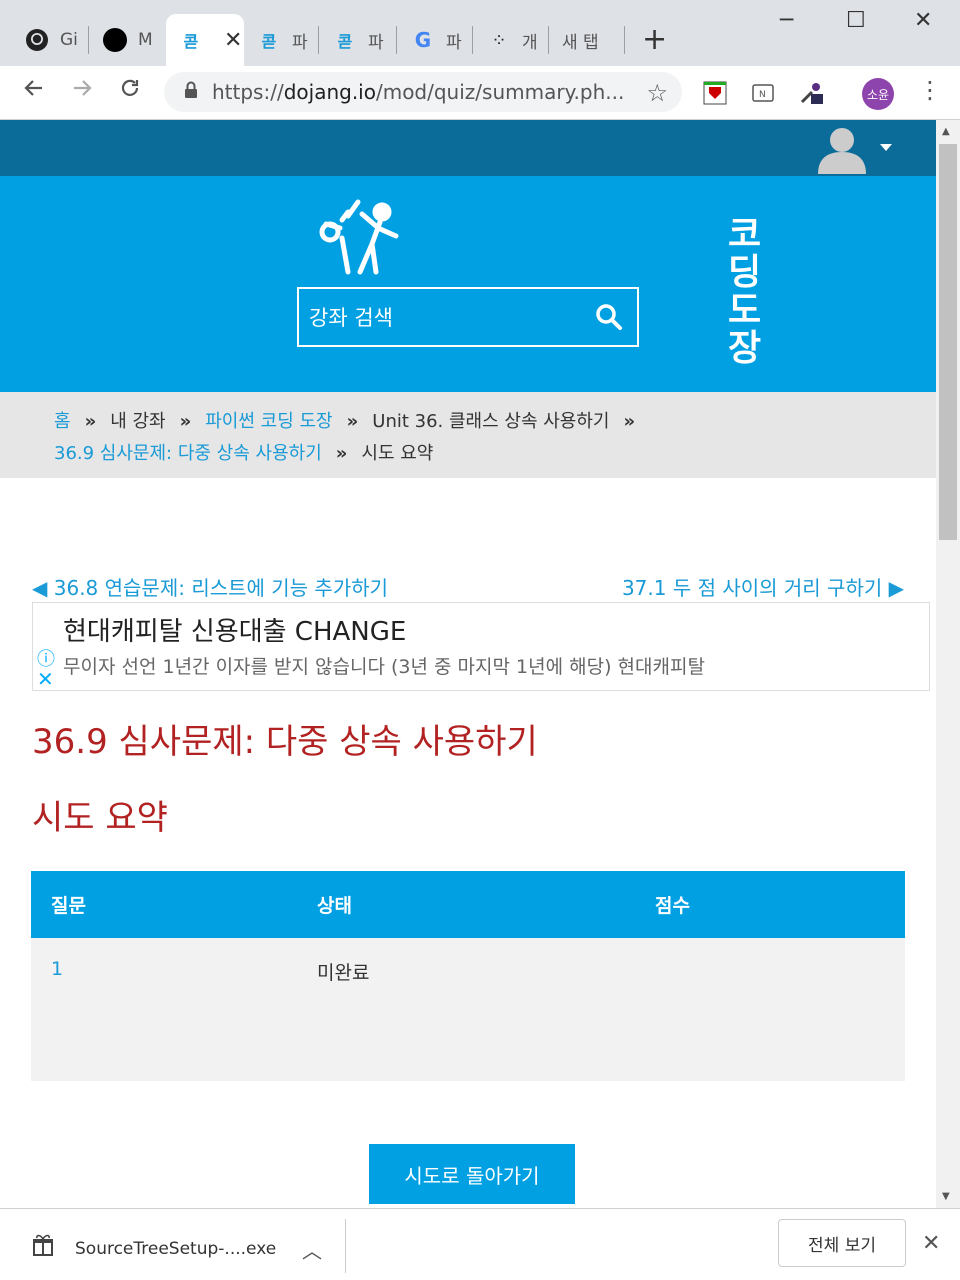 The width and height of the screenshot is (960, 1280). Describe the element at coordinates (842, 1243) in the screenshot. I see `show-all-downloads-button: 전체 보기` at that location.